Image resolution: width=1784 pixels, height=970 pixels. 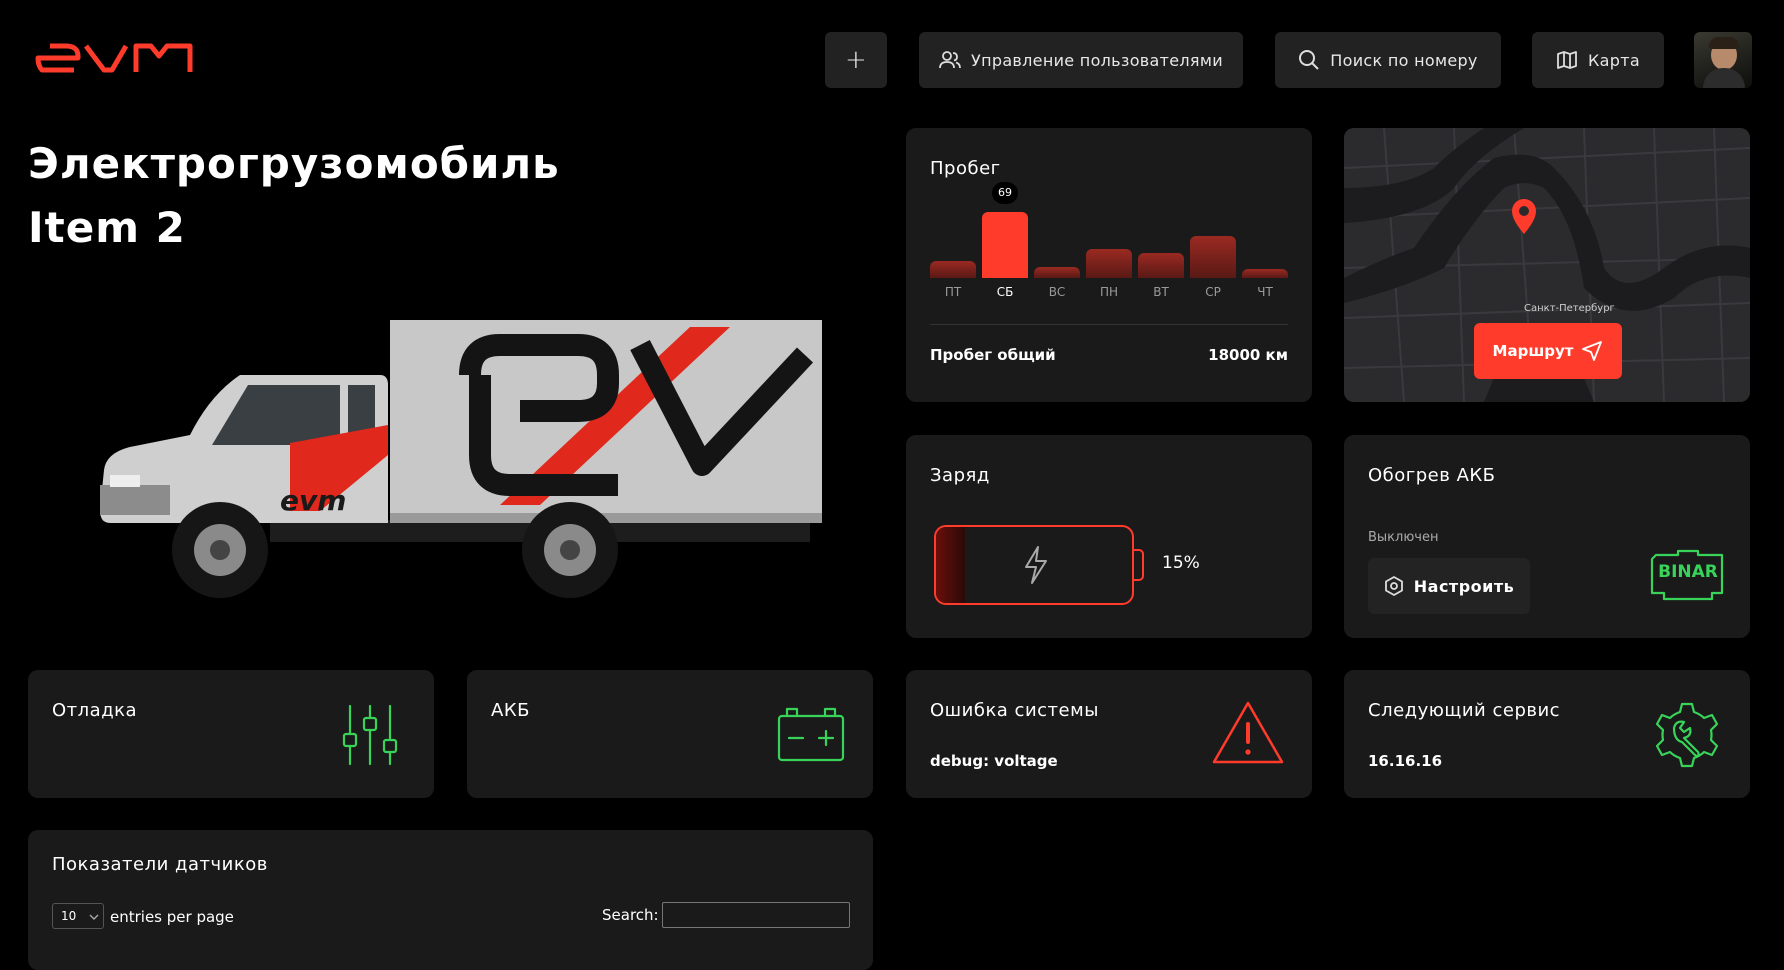 I want to click on search-by-number-button: Поиск по номеру, so click(x=1388, y=60).